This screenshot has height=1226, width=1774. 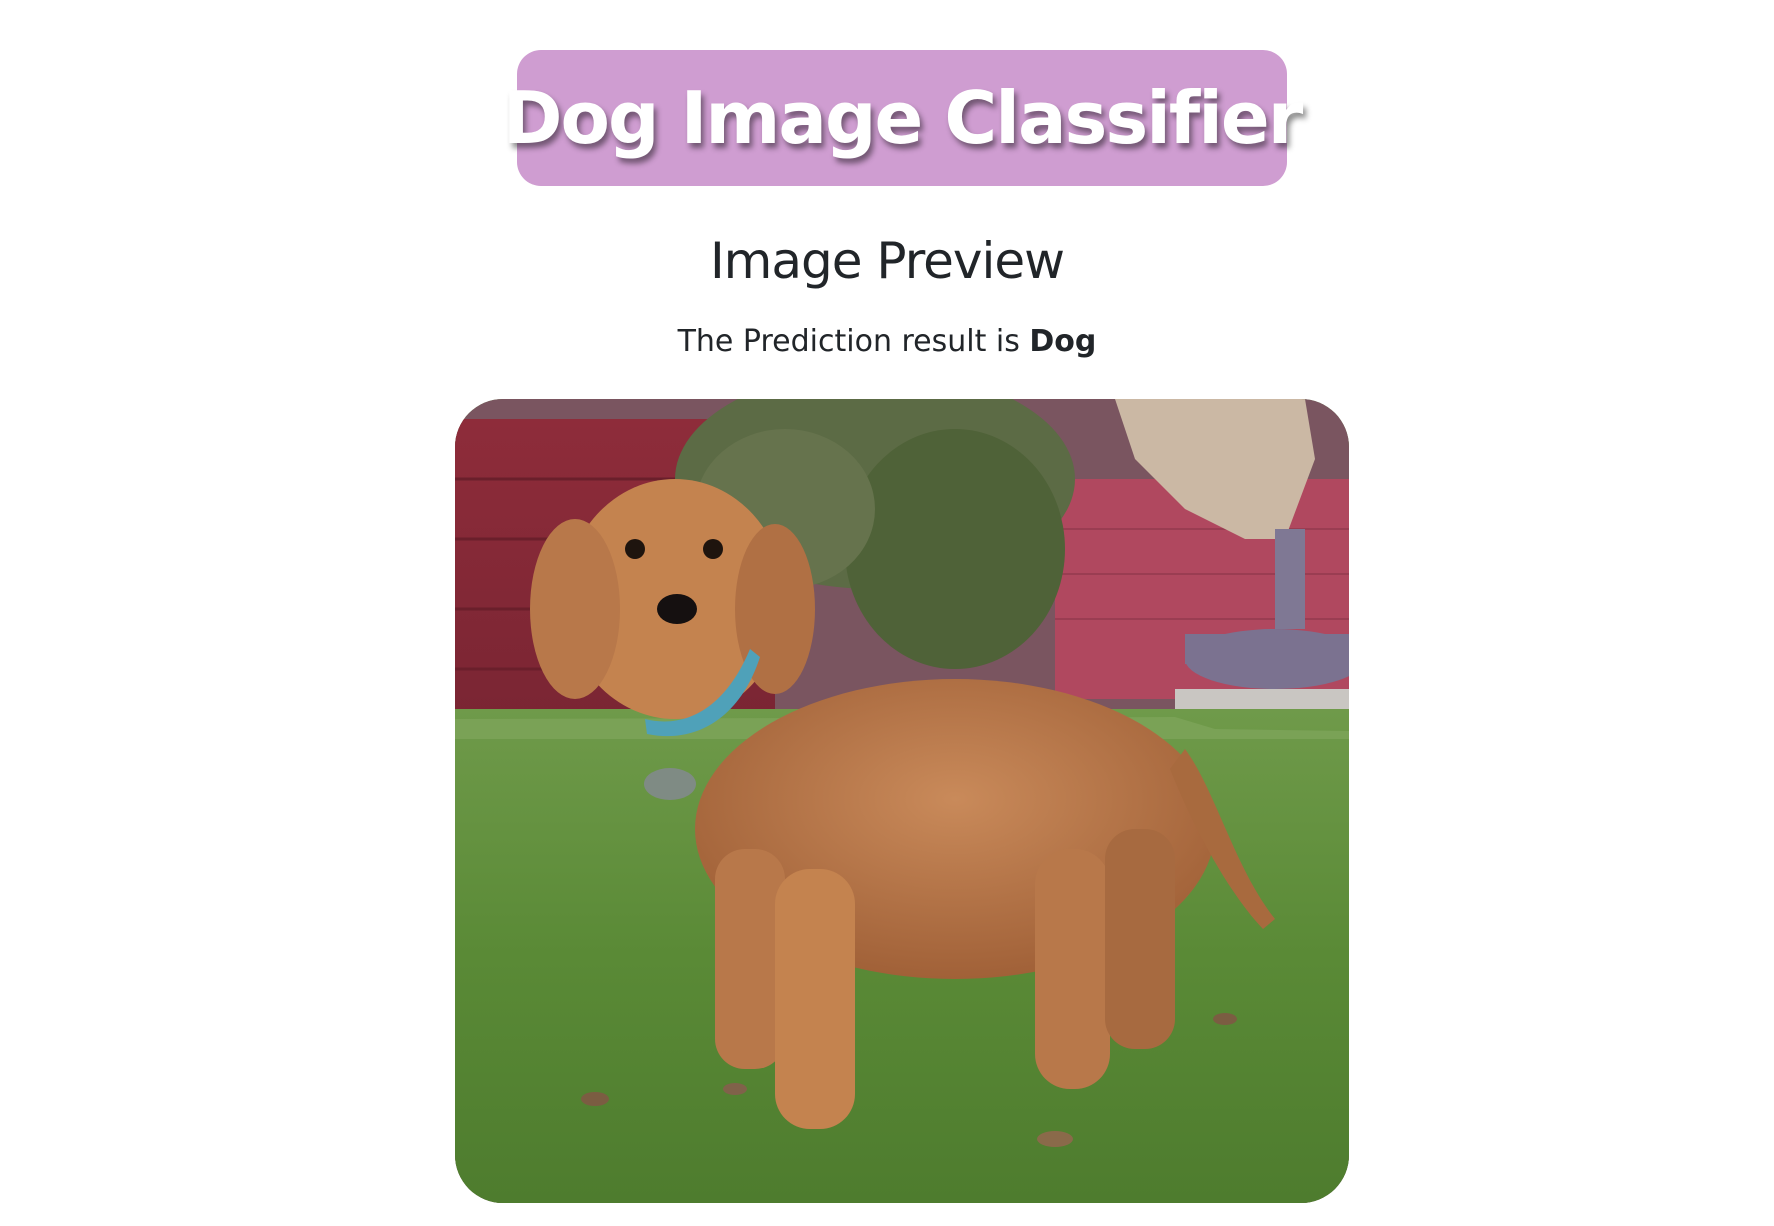 I want to click on image-preview-heading: Image Preview, so click(x=887, y=261).